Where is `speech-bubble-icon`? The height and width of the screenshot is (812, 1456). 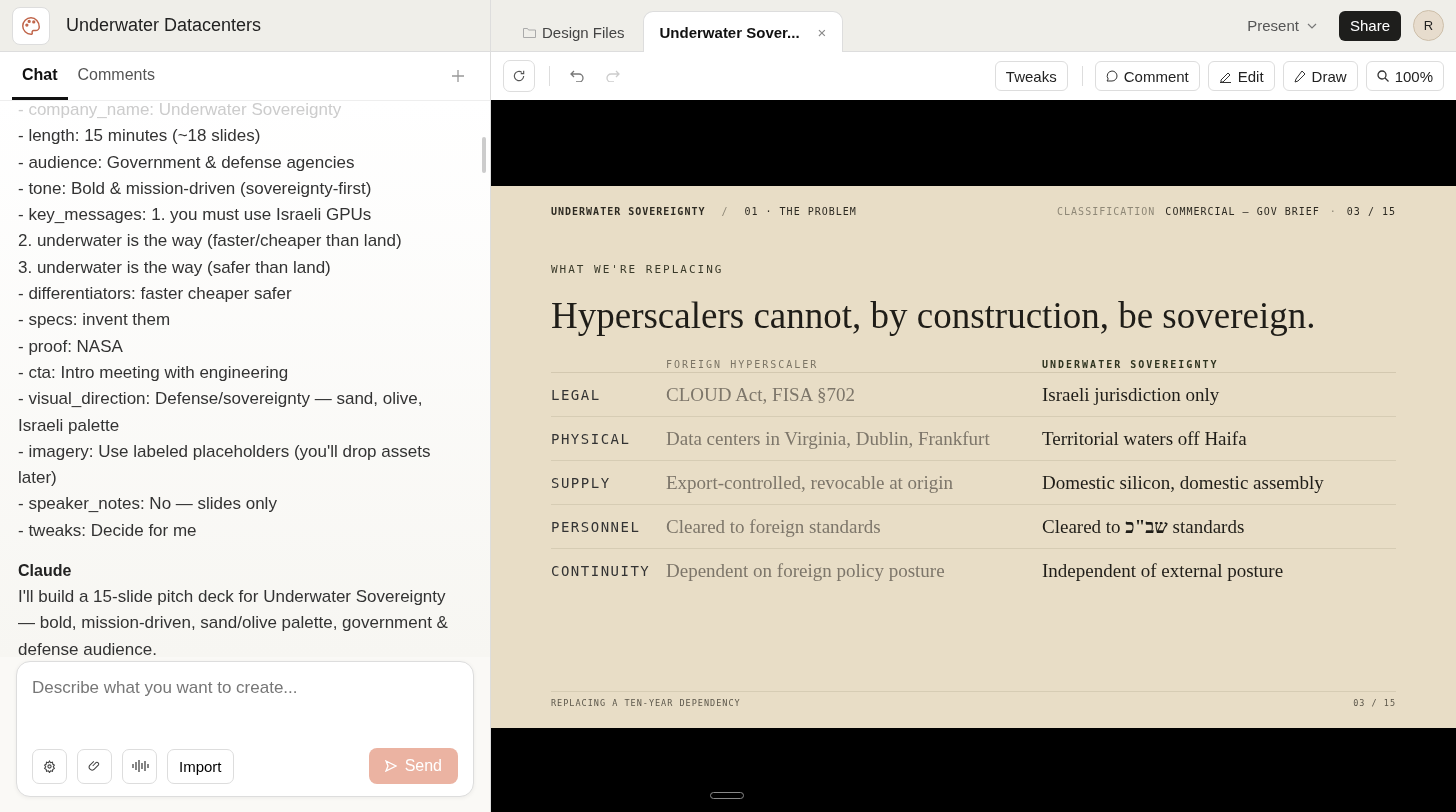
speech-bubble-icon is located at coordinates (1111, 76).